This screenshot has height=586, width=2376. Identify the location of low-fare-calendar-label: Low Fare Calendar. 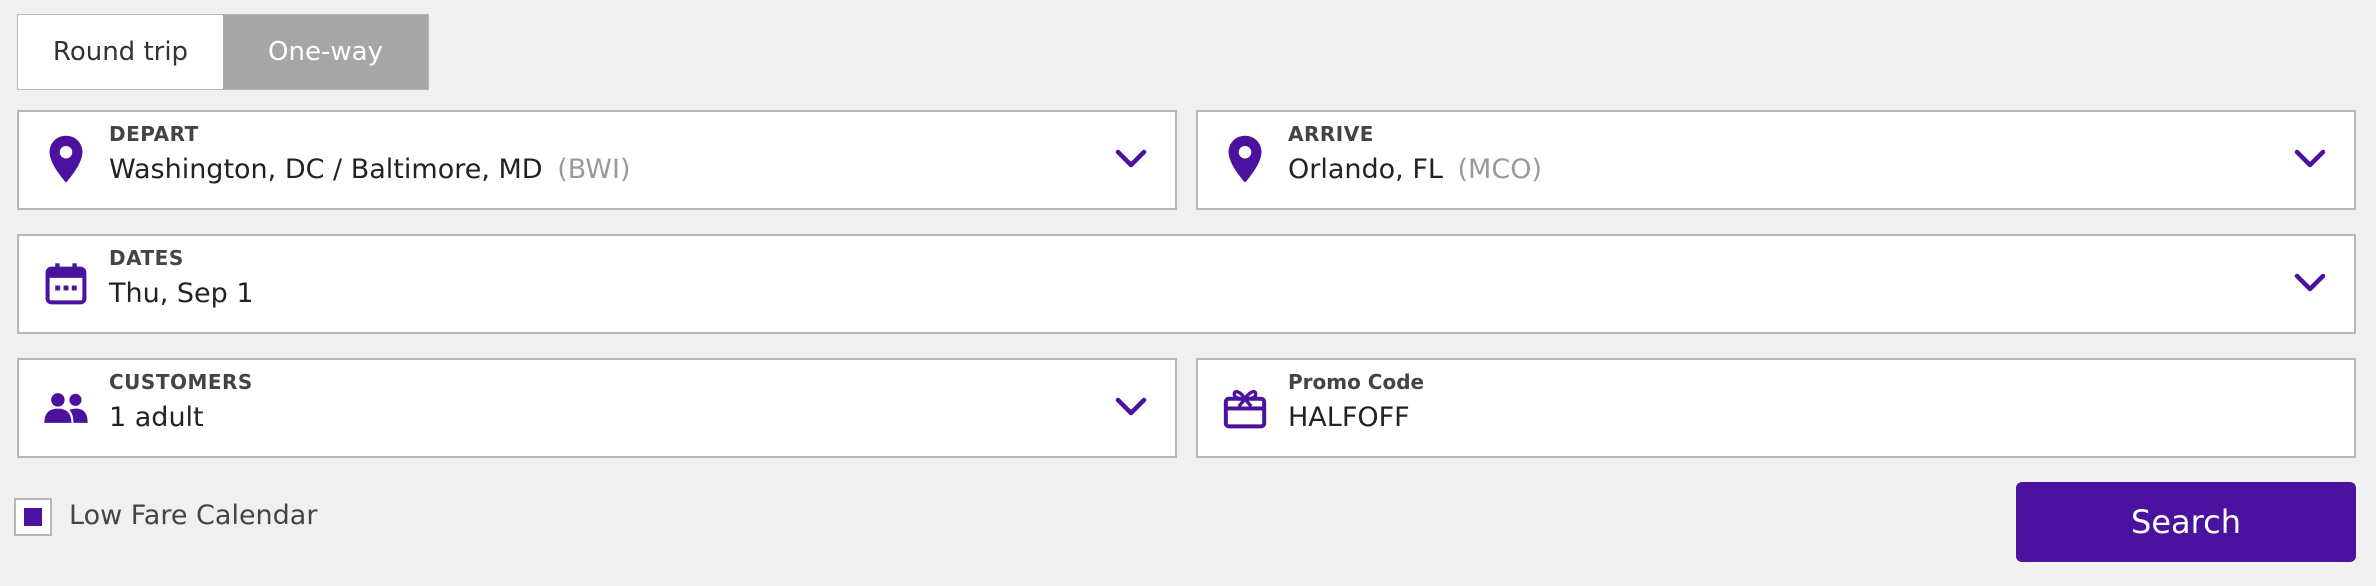
(193, 515).